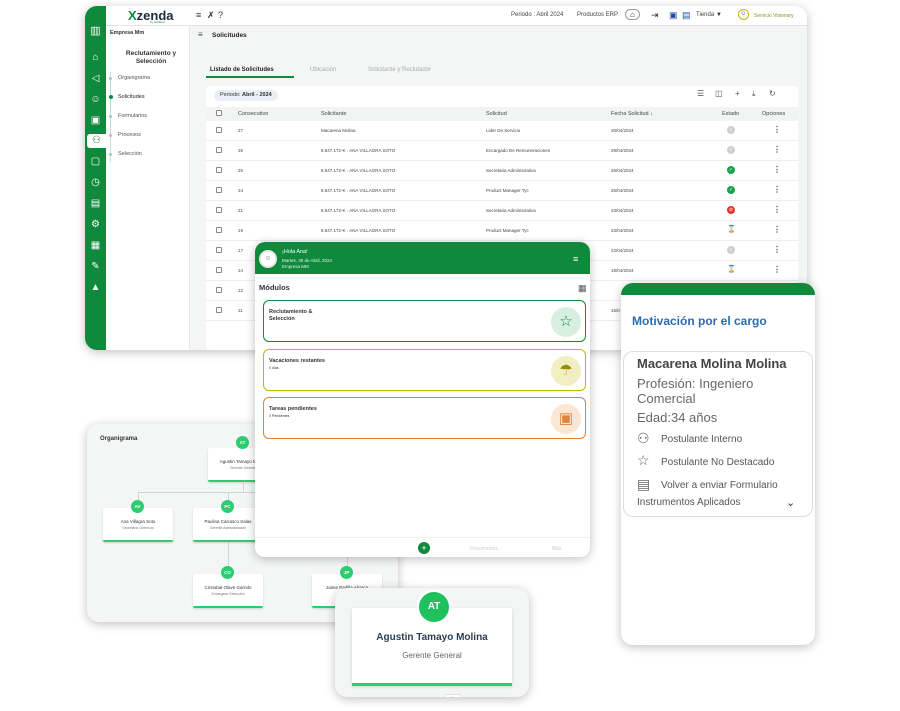  Describe the element at coordinates (129, 135) in the screenshot. I see `side-item-procesos: Procesos` at that location.